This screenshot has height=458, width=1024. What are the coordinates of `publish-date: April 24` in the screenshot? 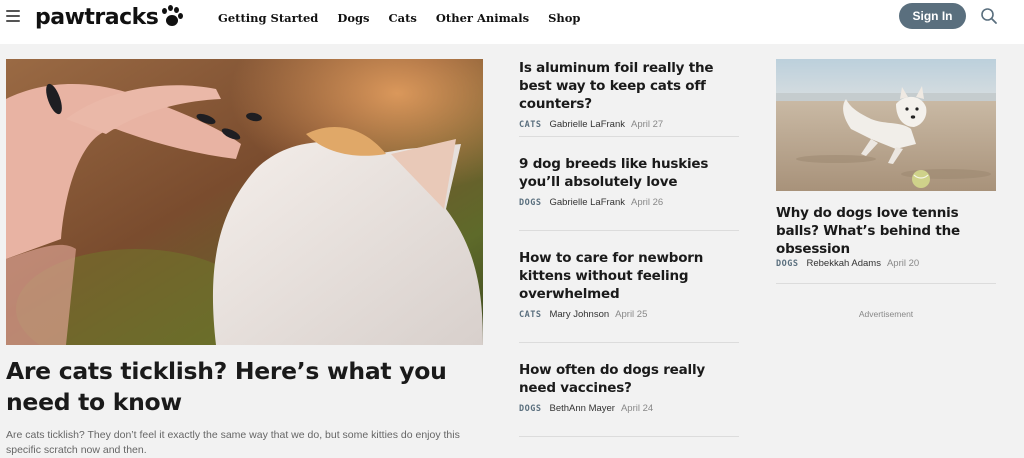 It's located at (637, 408).